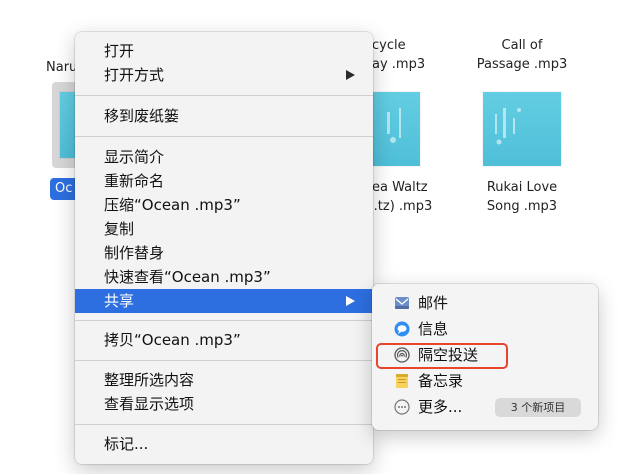  I want to click on menu-item-rename: 重新命名, so click(224, 181).